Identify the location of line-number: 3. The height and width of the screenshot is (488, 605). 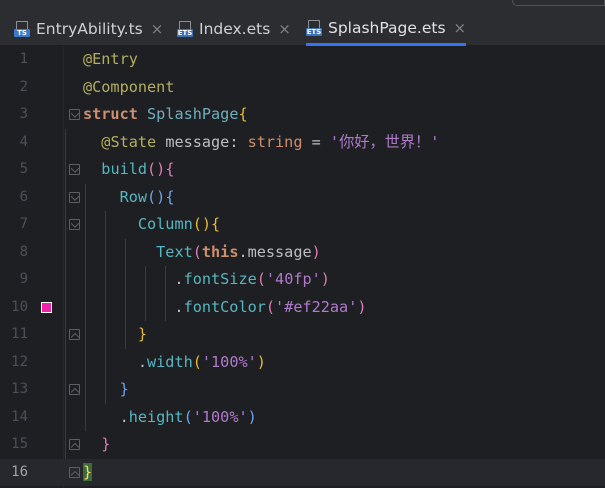
(23, 114).